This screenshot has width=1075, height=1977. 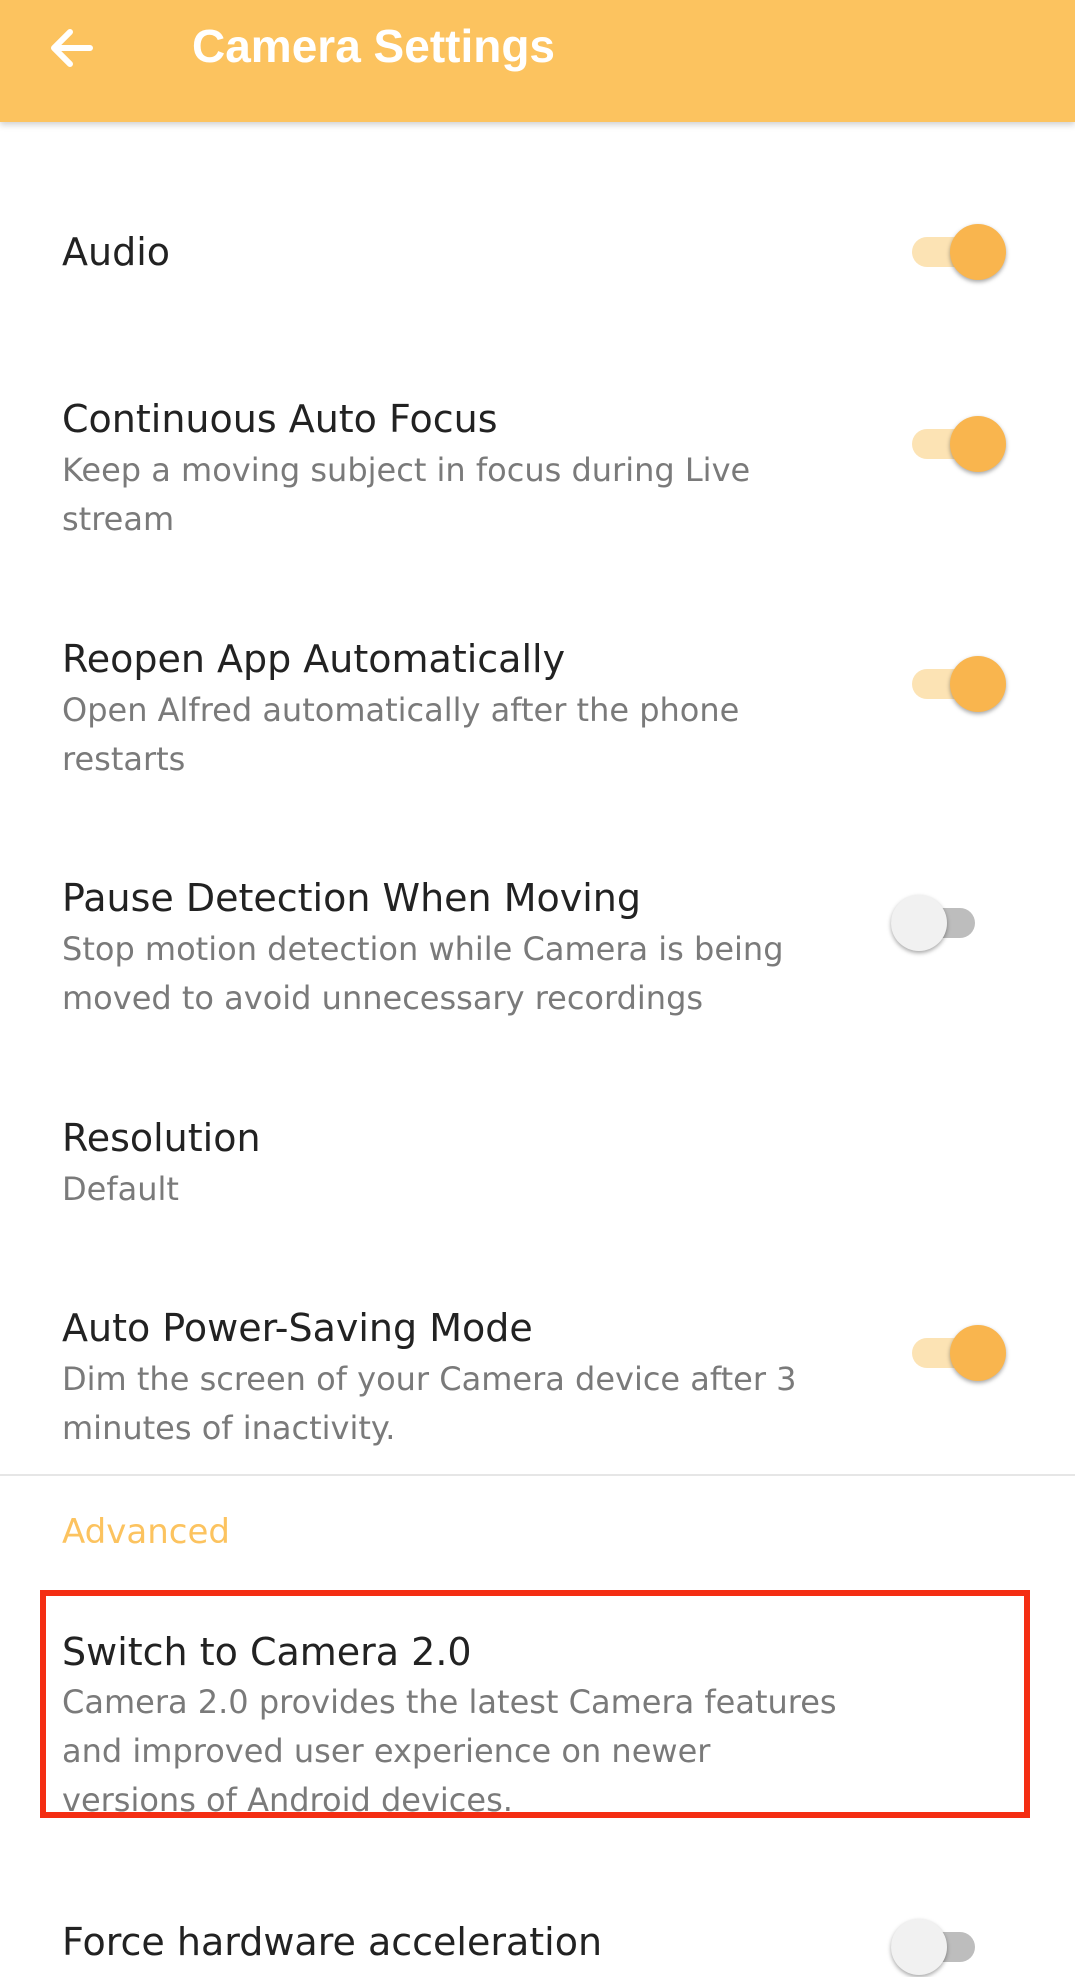 I want to click on resolution-value: Default, so click(x=120, y=1189).